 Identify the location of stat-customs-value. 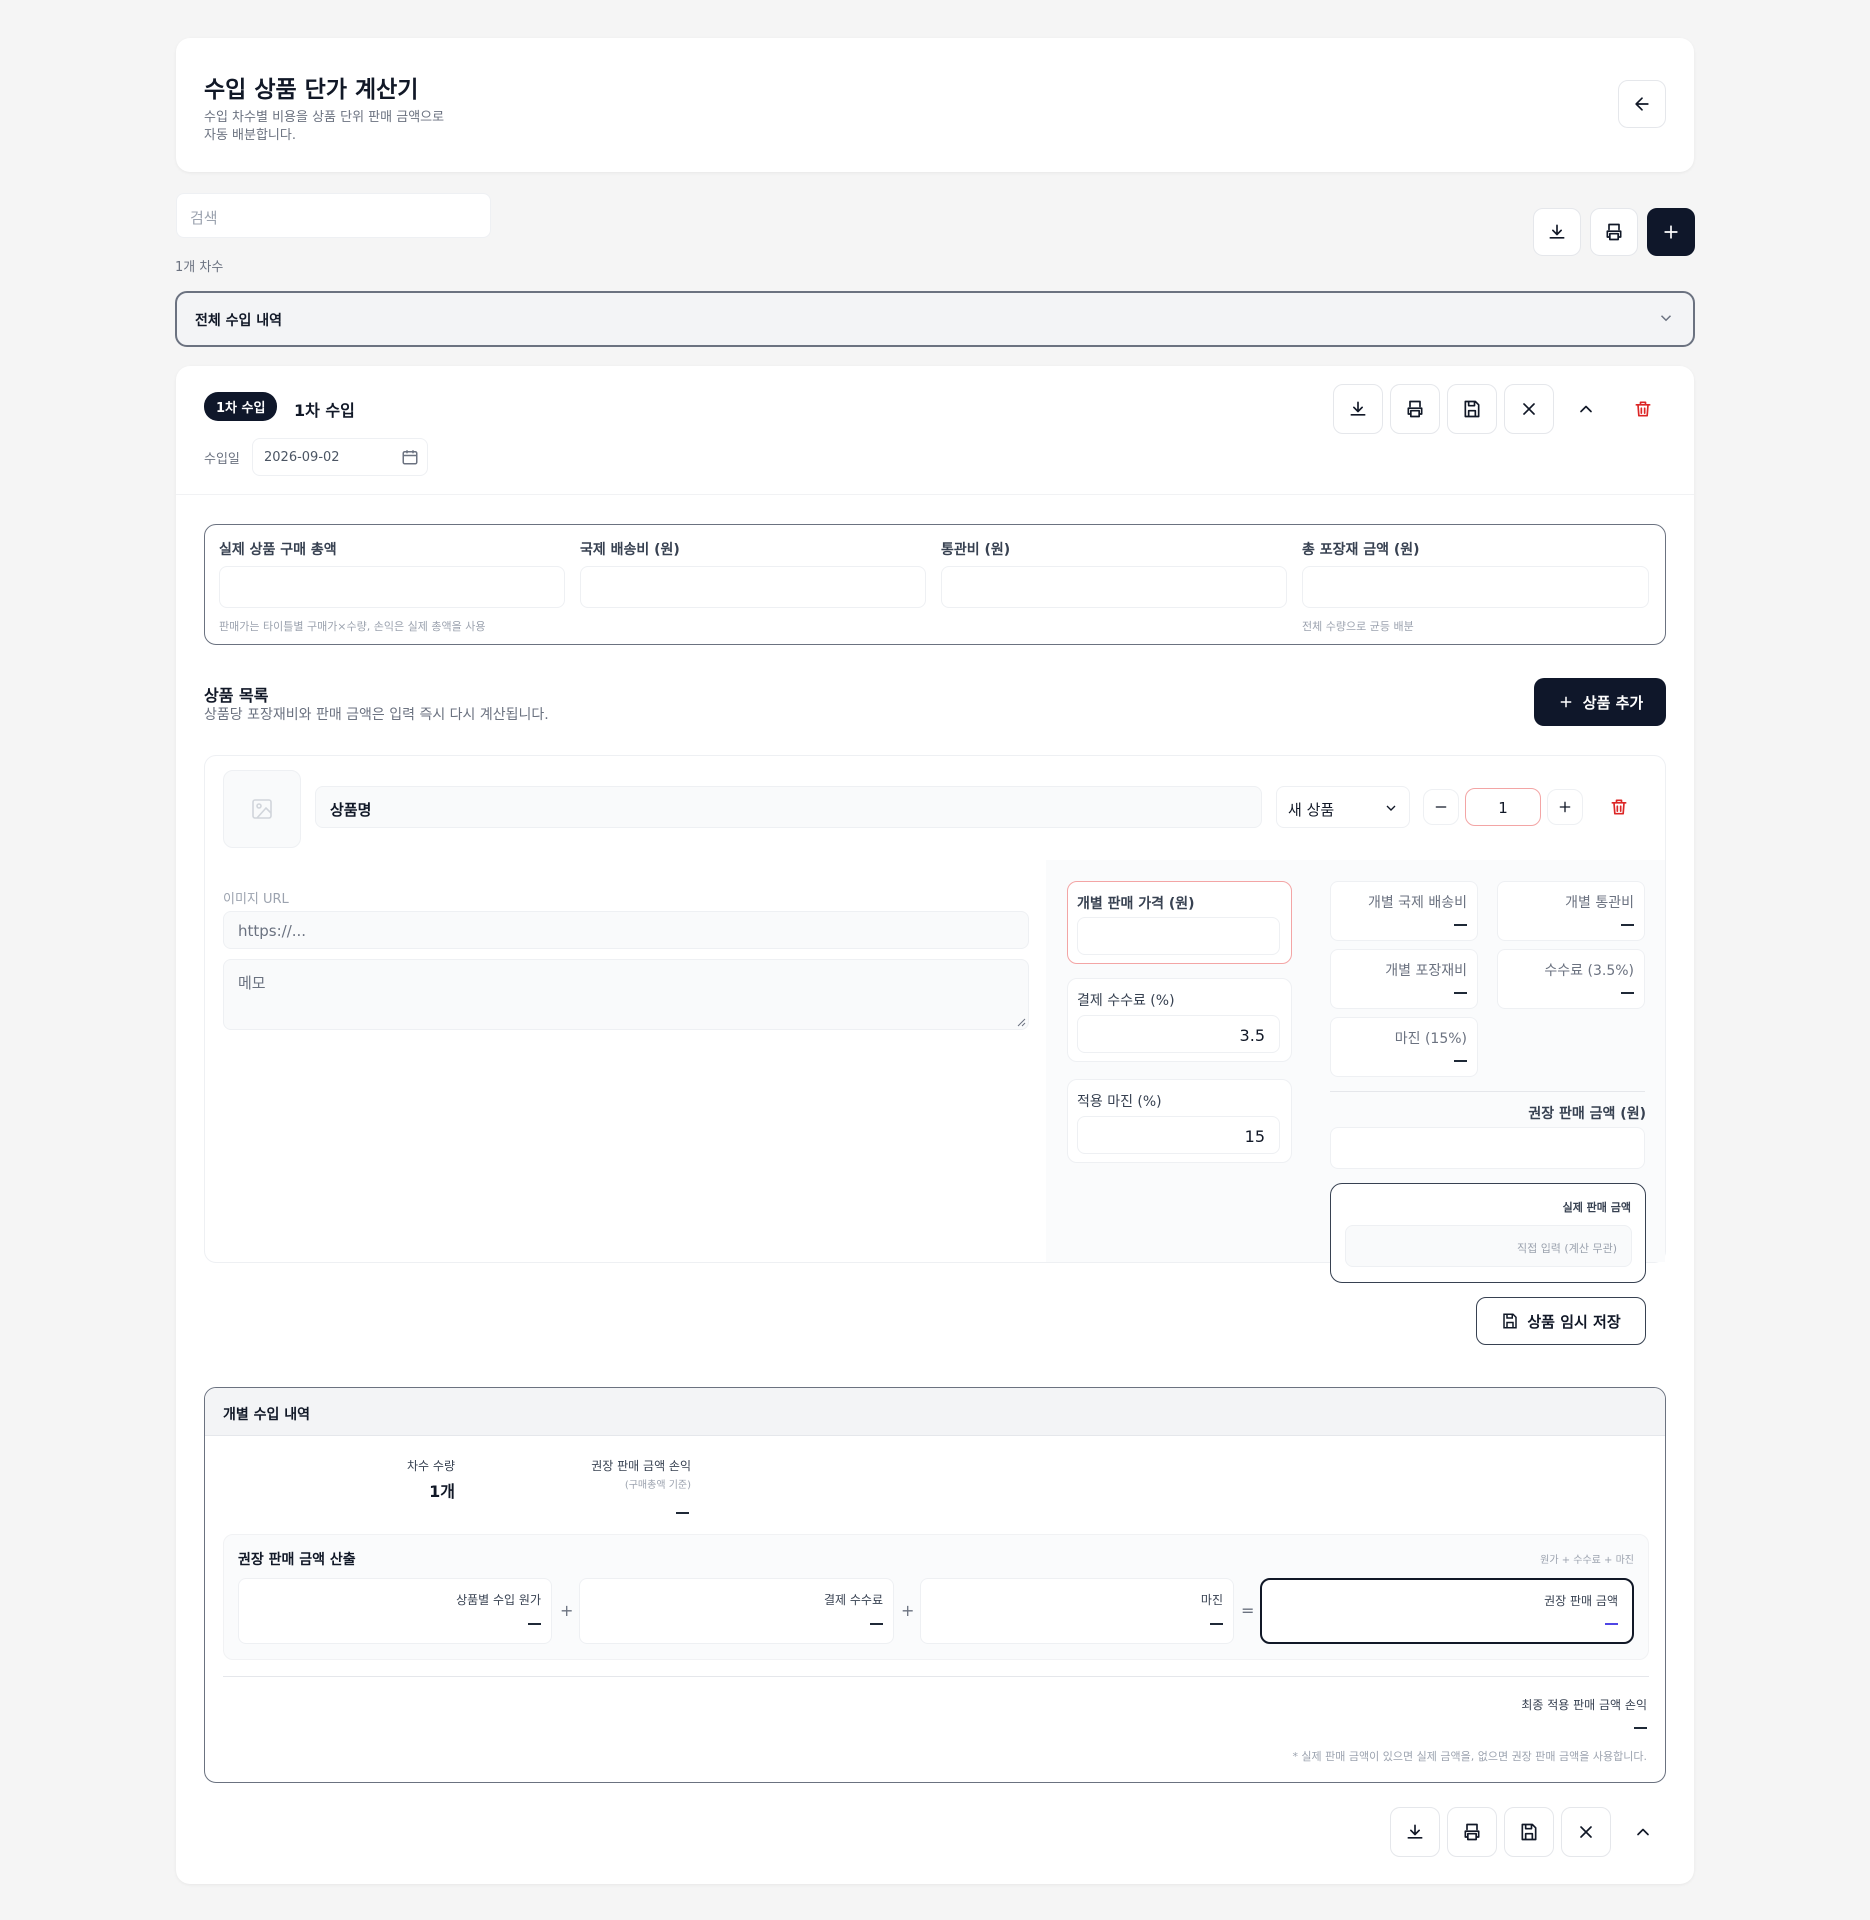
(1627, 925).